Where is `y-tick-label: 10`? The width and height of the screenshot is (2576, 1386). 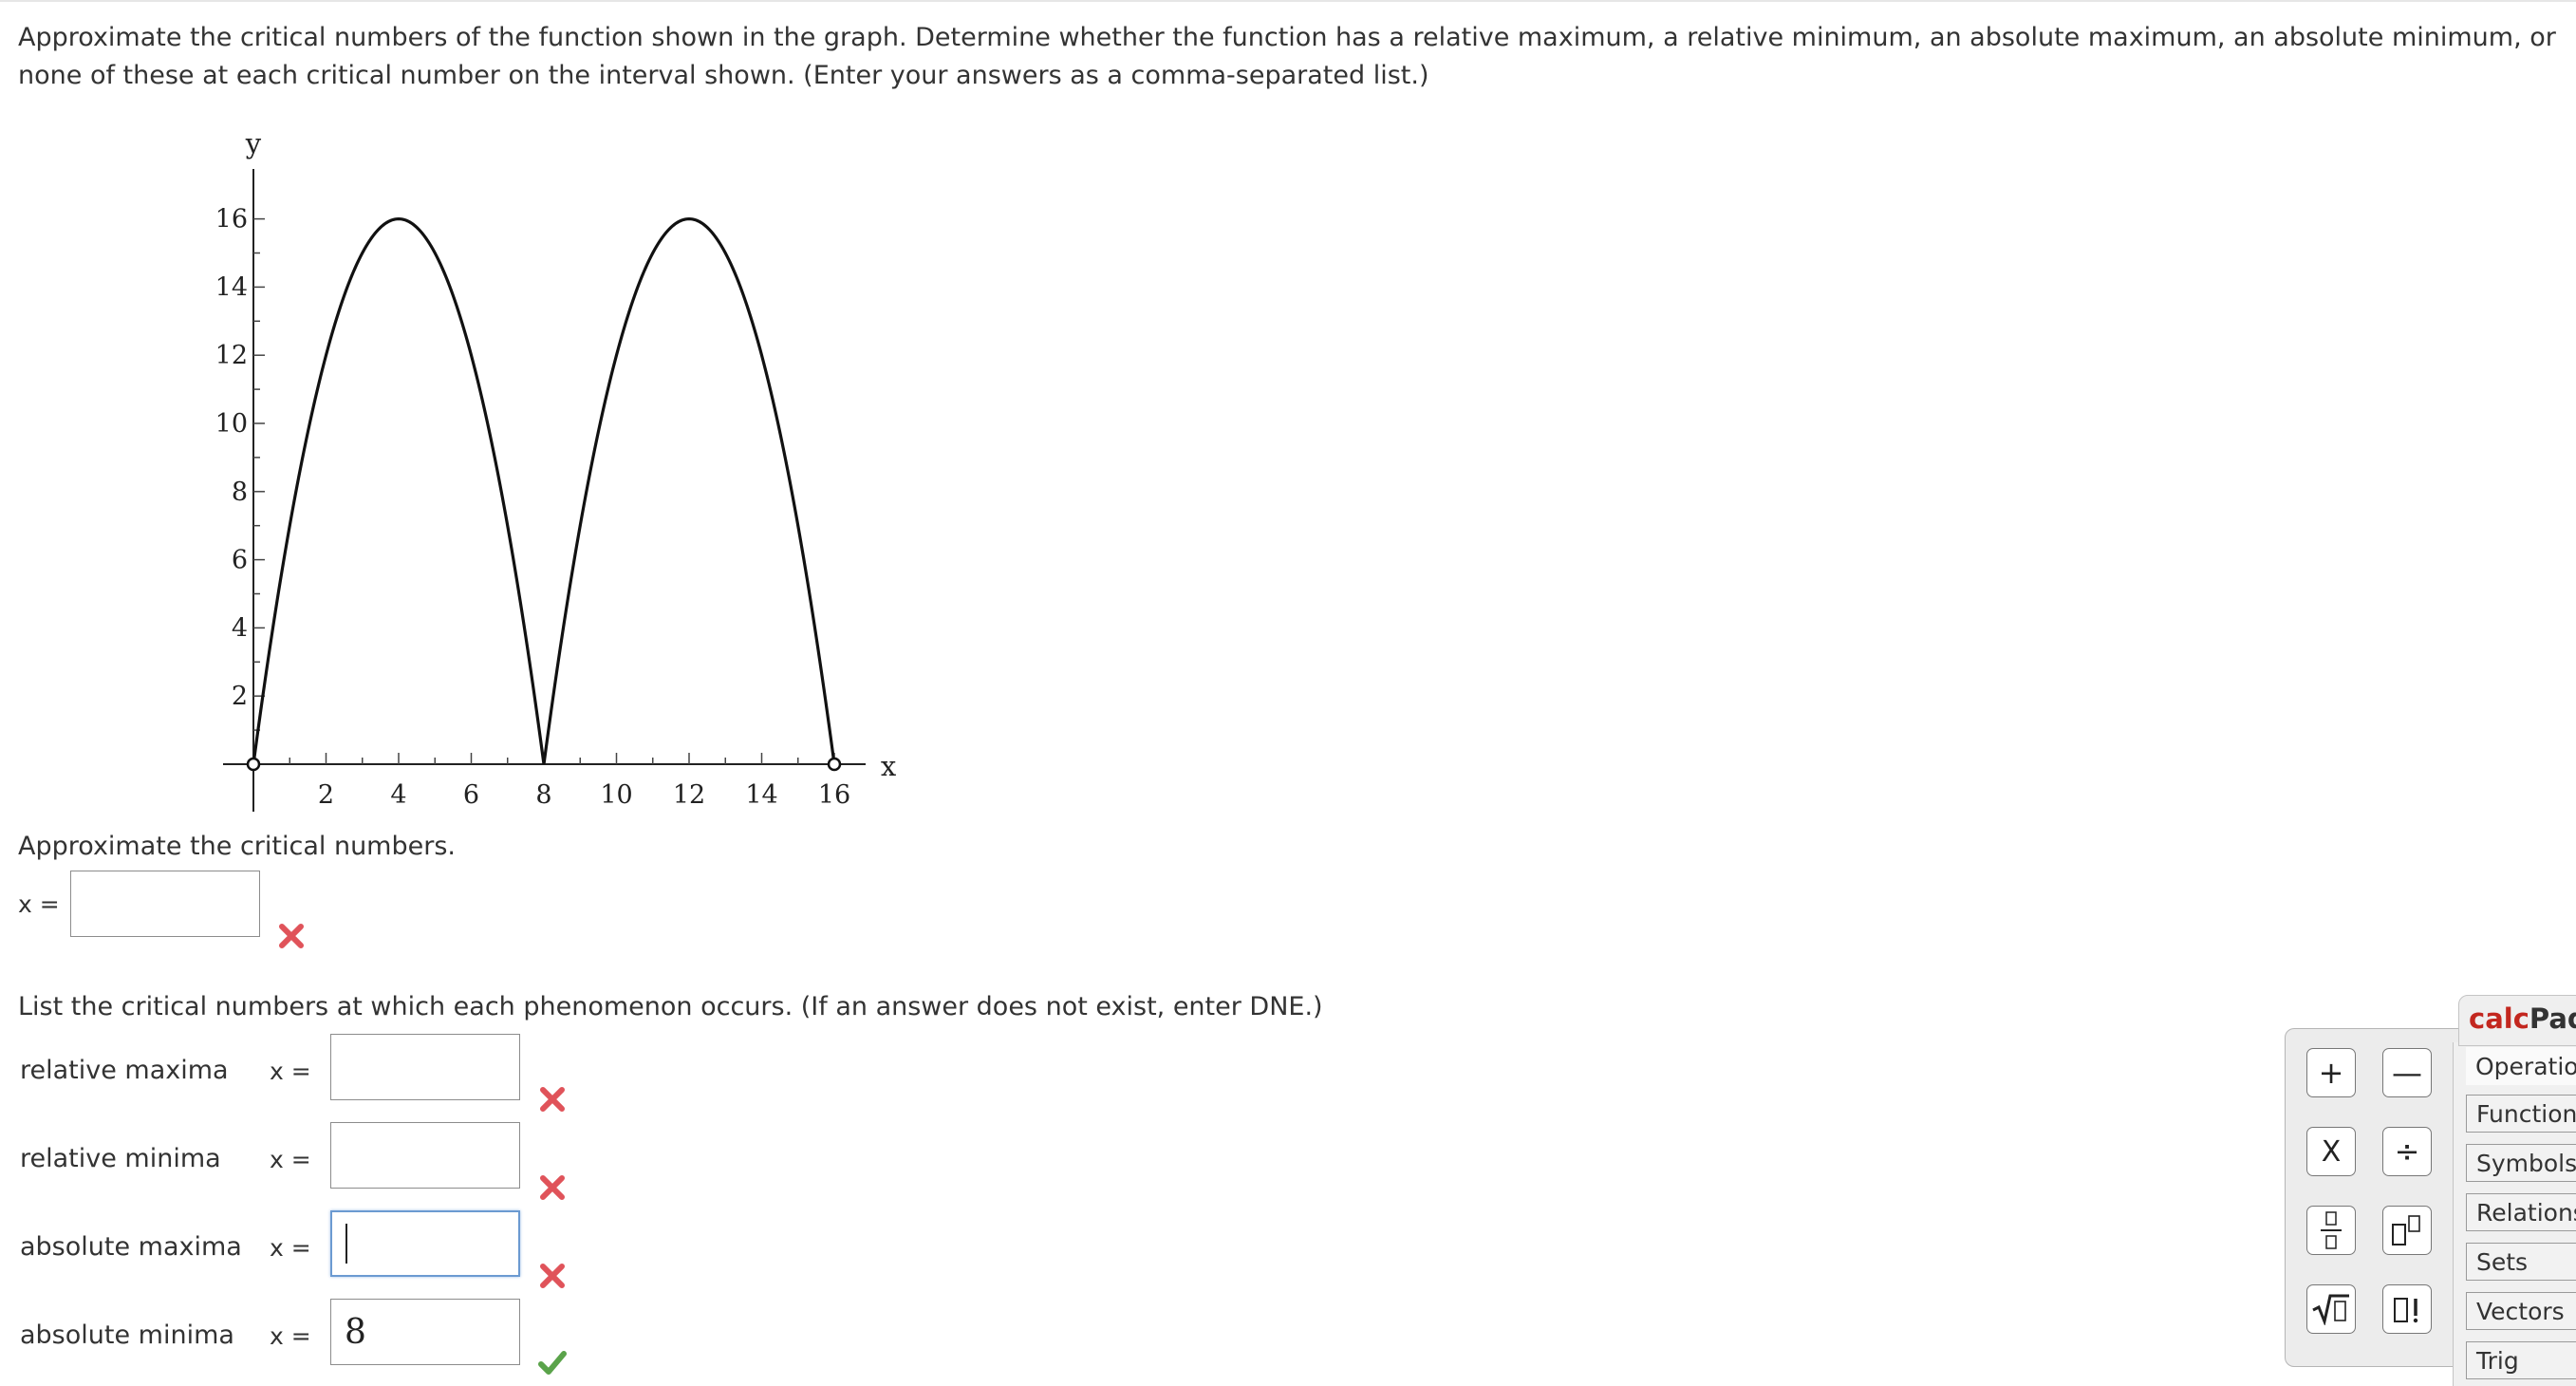
y-tick-label: 10 is located at coordinates (231, 424).